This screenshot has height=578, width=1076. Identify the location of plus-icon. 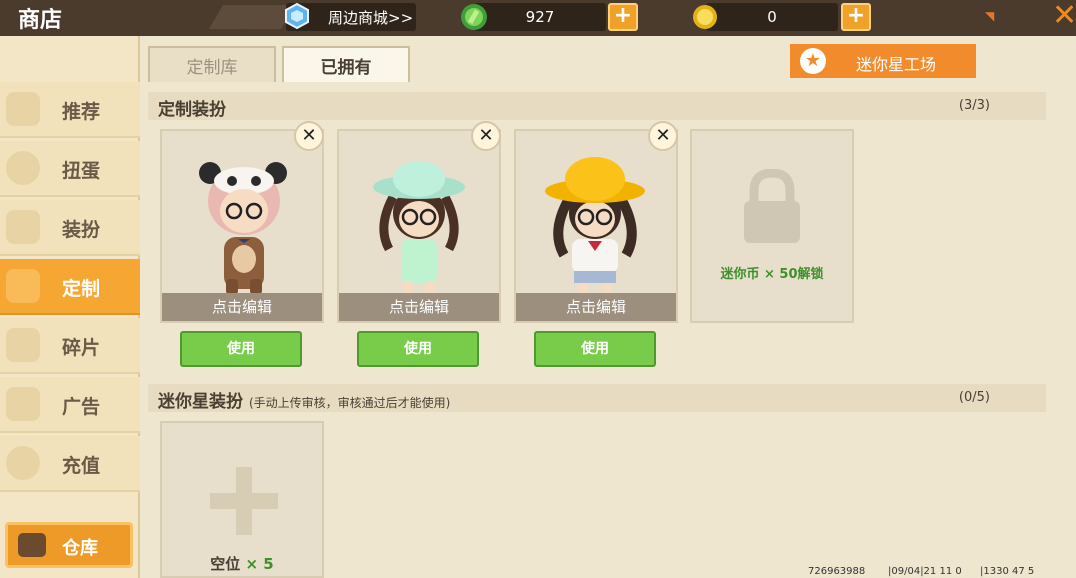
(244, 501).